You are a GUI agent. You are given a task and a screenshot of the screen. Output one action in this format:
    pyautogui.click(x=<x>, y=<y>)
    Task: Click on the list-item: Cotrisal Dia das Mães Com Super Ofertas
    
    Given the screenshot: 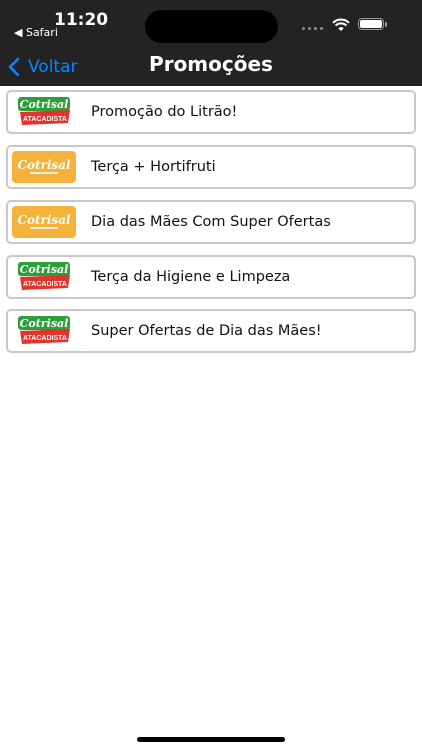 What is the action you would take?
    pyautogui.click(x=211, y=222)
    